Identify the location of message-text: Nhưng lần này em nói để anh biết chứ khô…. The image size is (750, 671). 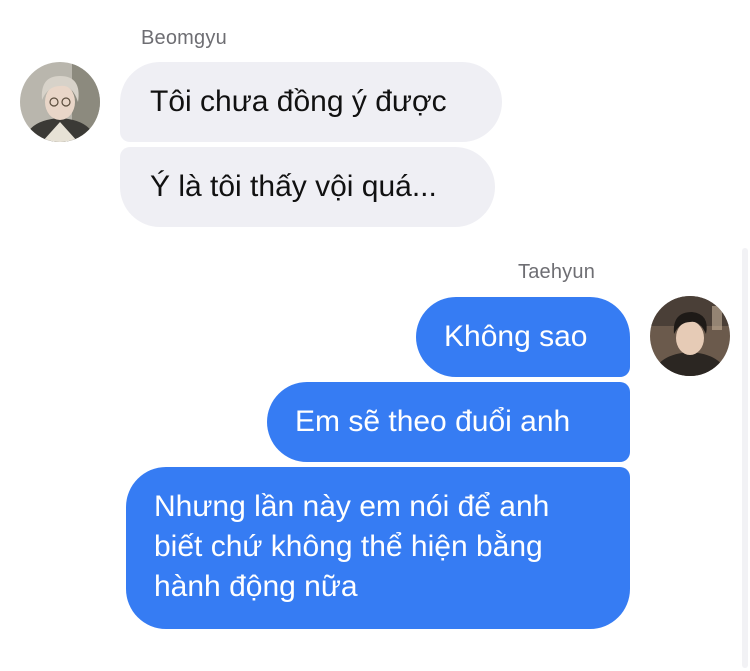
(352, 546).